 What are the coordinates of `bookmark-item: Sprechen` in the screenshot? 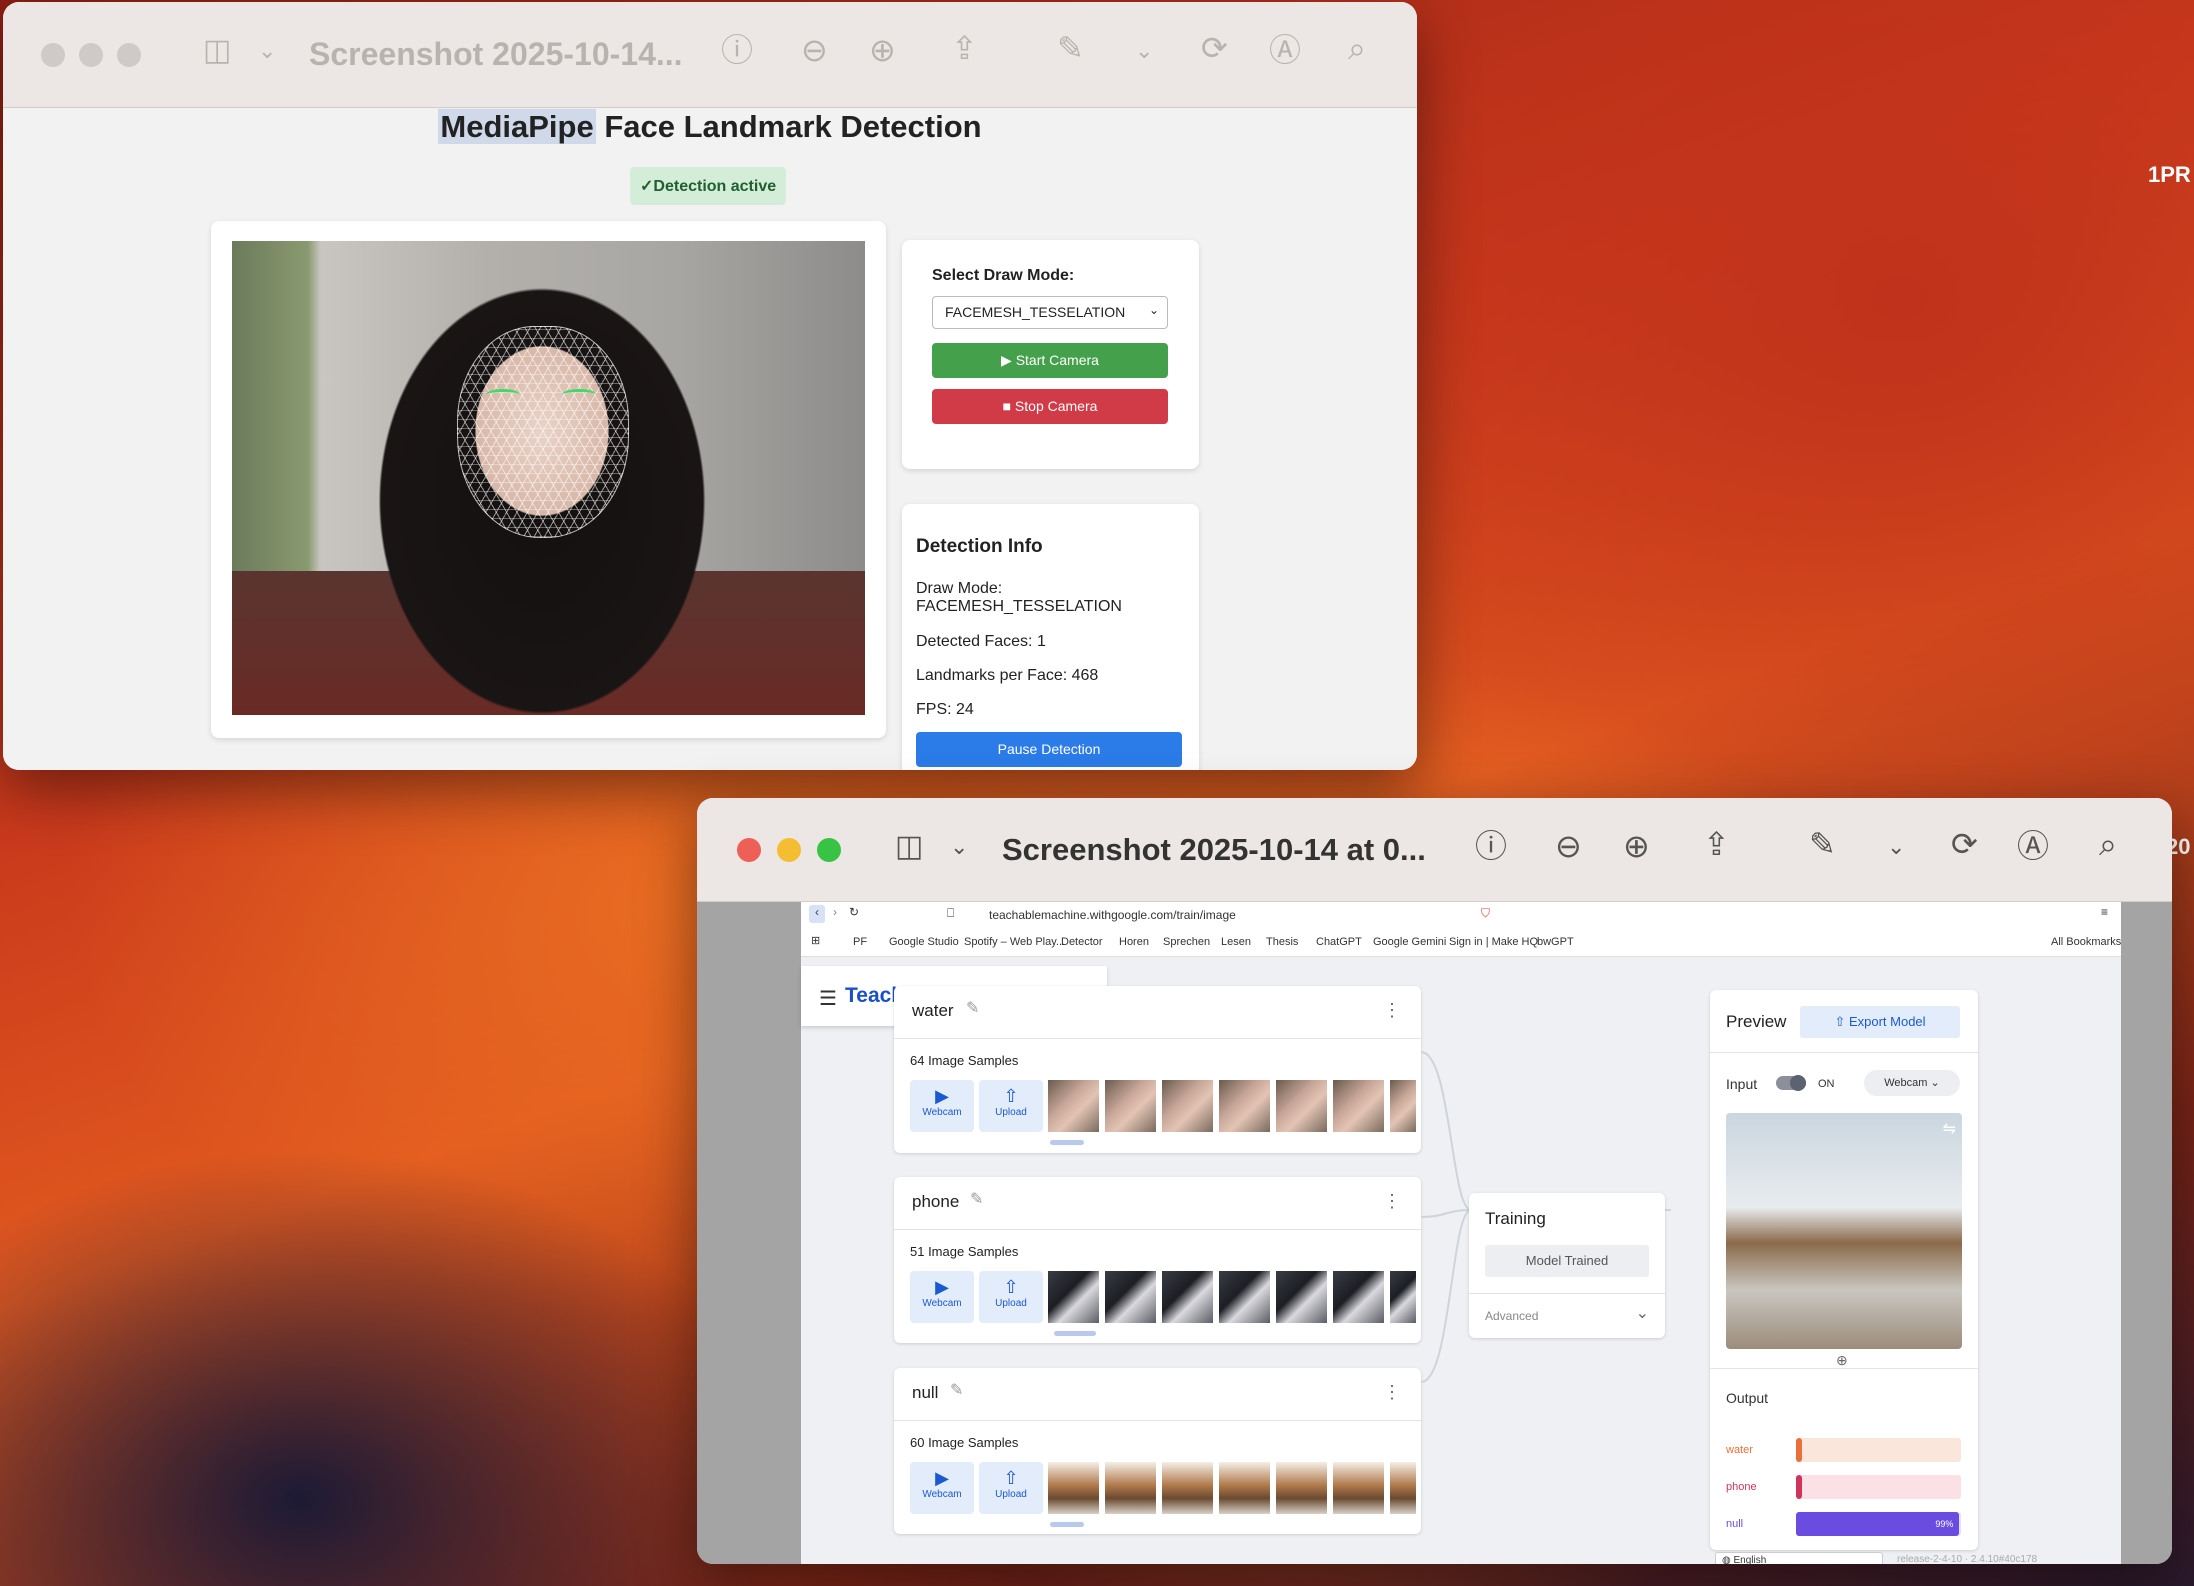 It's located at (1186, 942).